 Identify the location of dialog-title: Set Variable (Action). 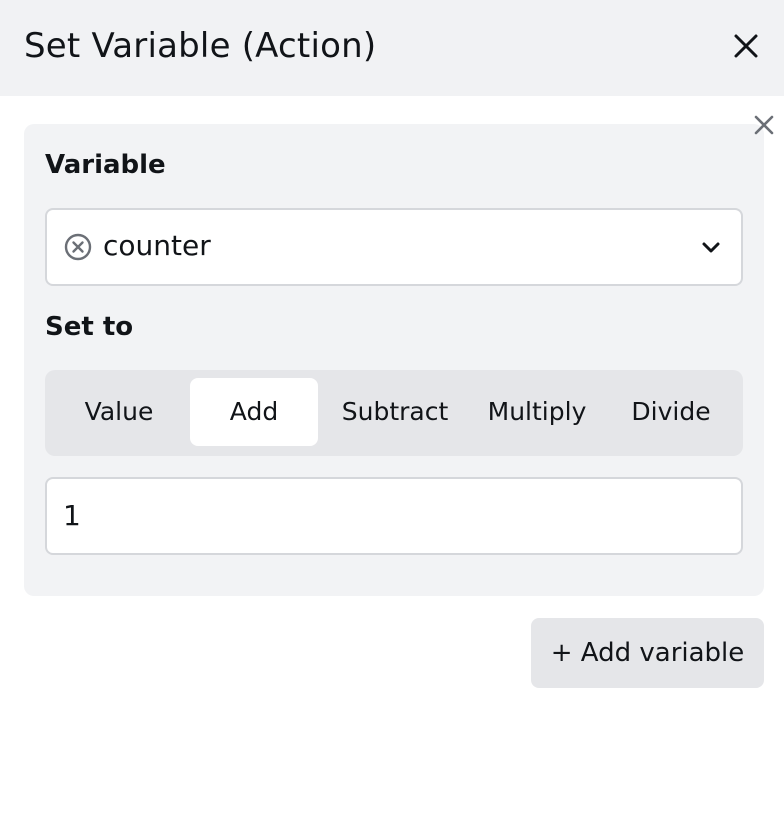
(200, 46).